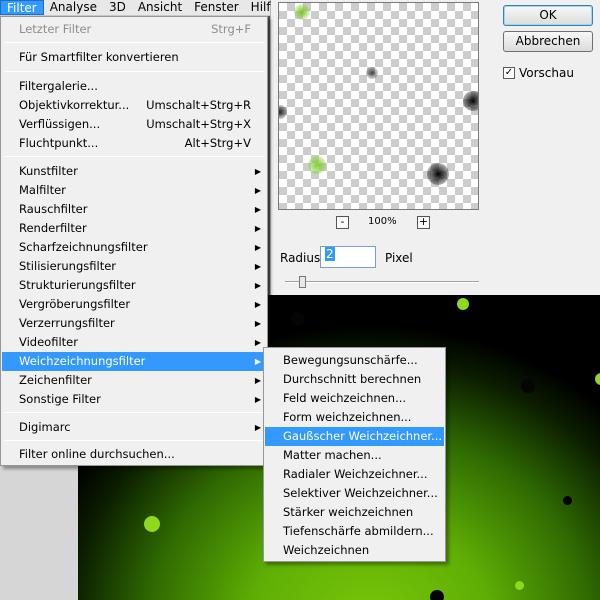 The height and width of the screenshot is (600, 600). Describe the element at coordinates (134, 209) in the screenshot. I see `menu-item-rauschfilter: Rauschfilter ▶` at that location.